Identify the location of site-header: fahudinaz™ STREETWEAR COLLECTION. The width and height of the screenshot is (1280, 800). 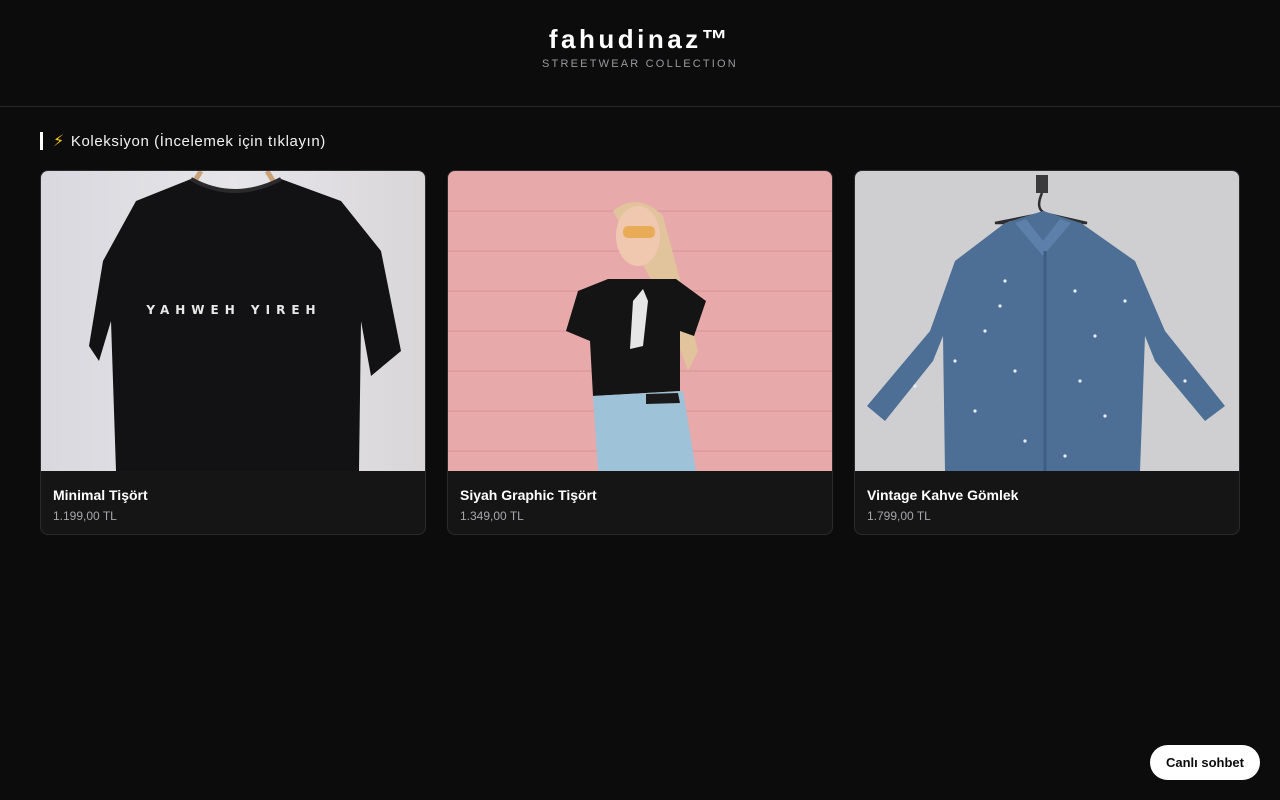
(640, 53).